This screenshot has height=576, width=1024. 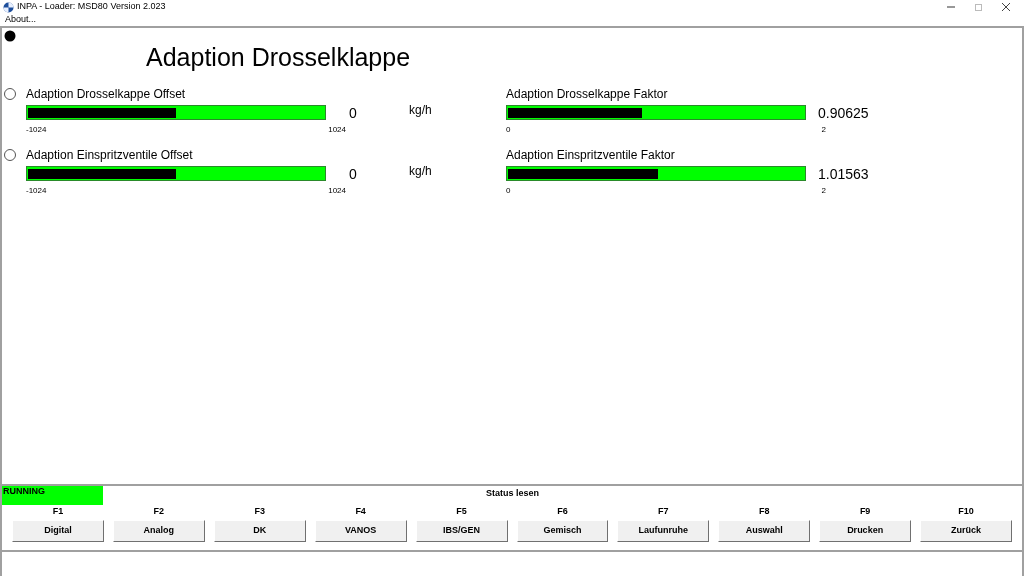 I want to click on function-button: Digital, so click(x=58, y=531).